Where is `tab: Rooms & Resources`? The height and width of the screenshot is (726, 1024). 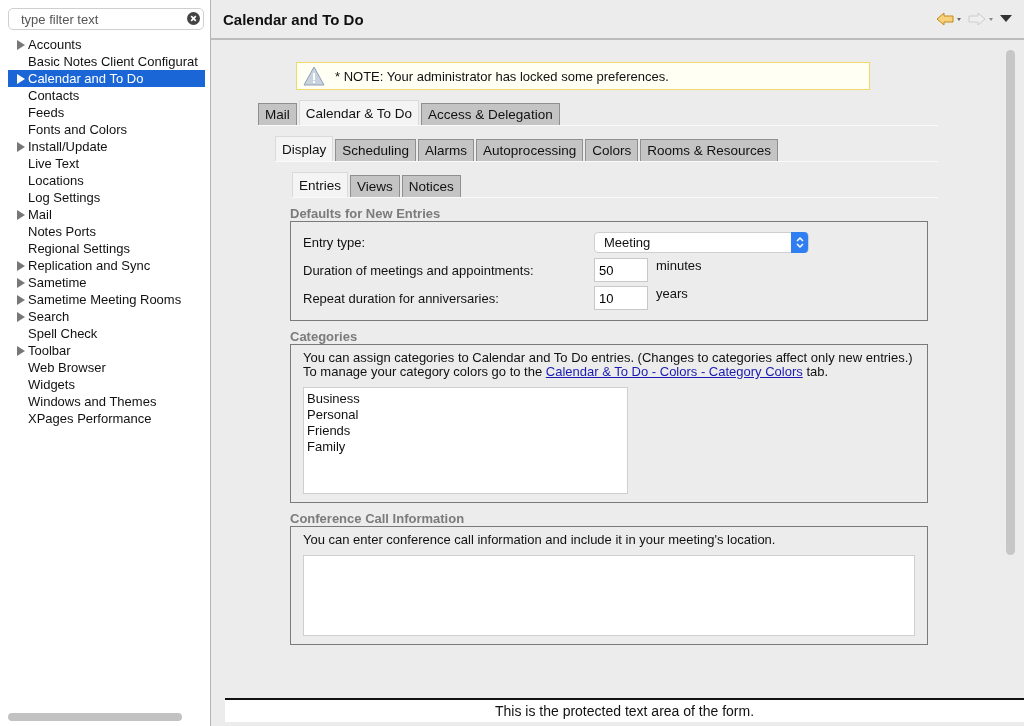
tab: Rooms & Resources is located at coordinates (709, 150).